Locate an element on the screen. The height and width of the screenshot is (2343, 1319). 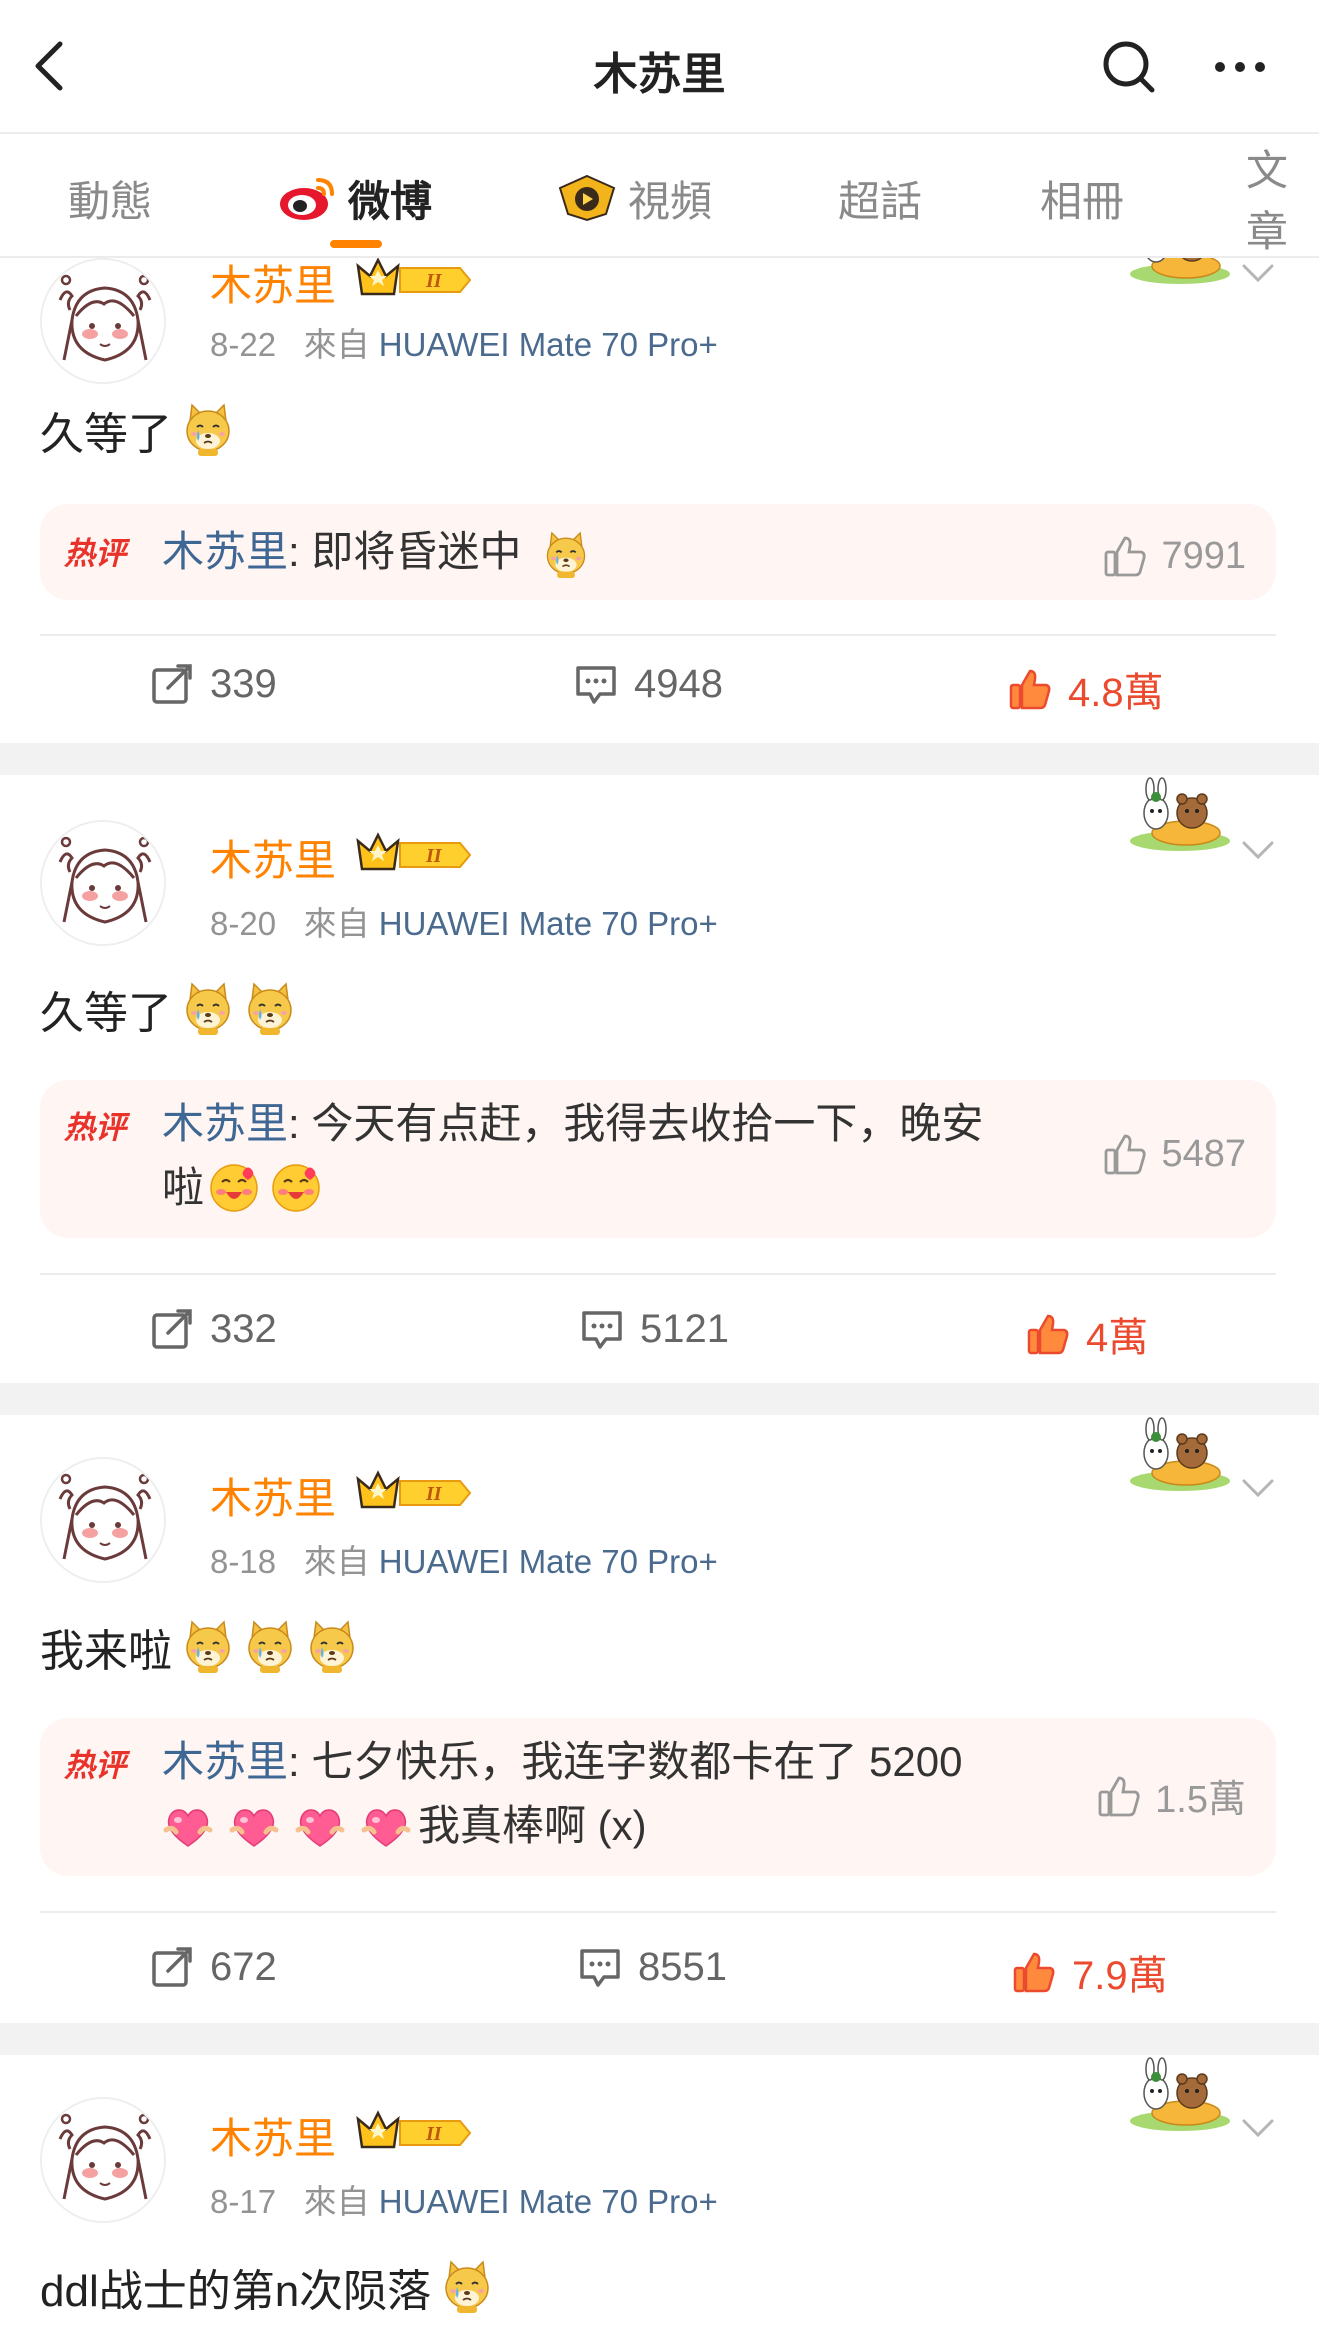
hot-comment-like: 5487 is located at coordinates (1173, 1154).